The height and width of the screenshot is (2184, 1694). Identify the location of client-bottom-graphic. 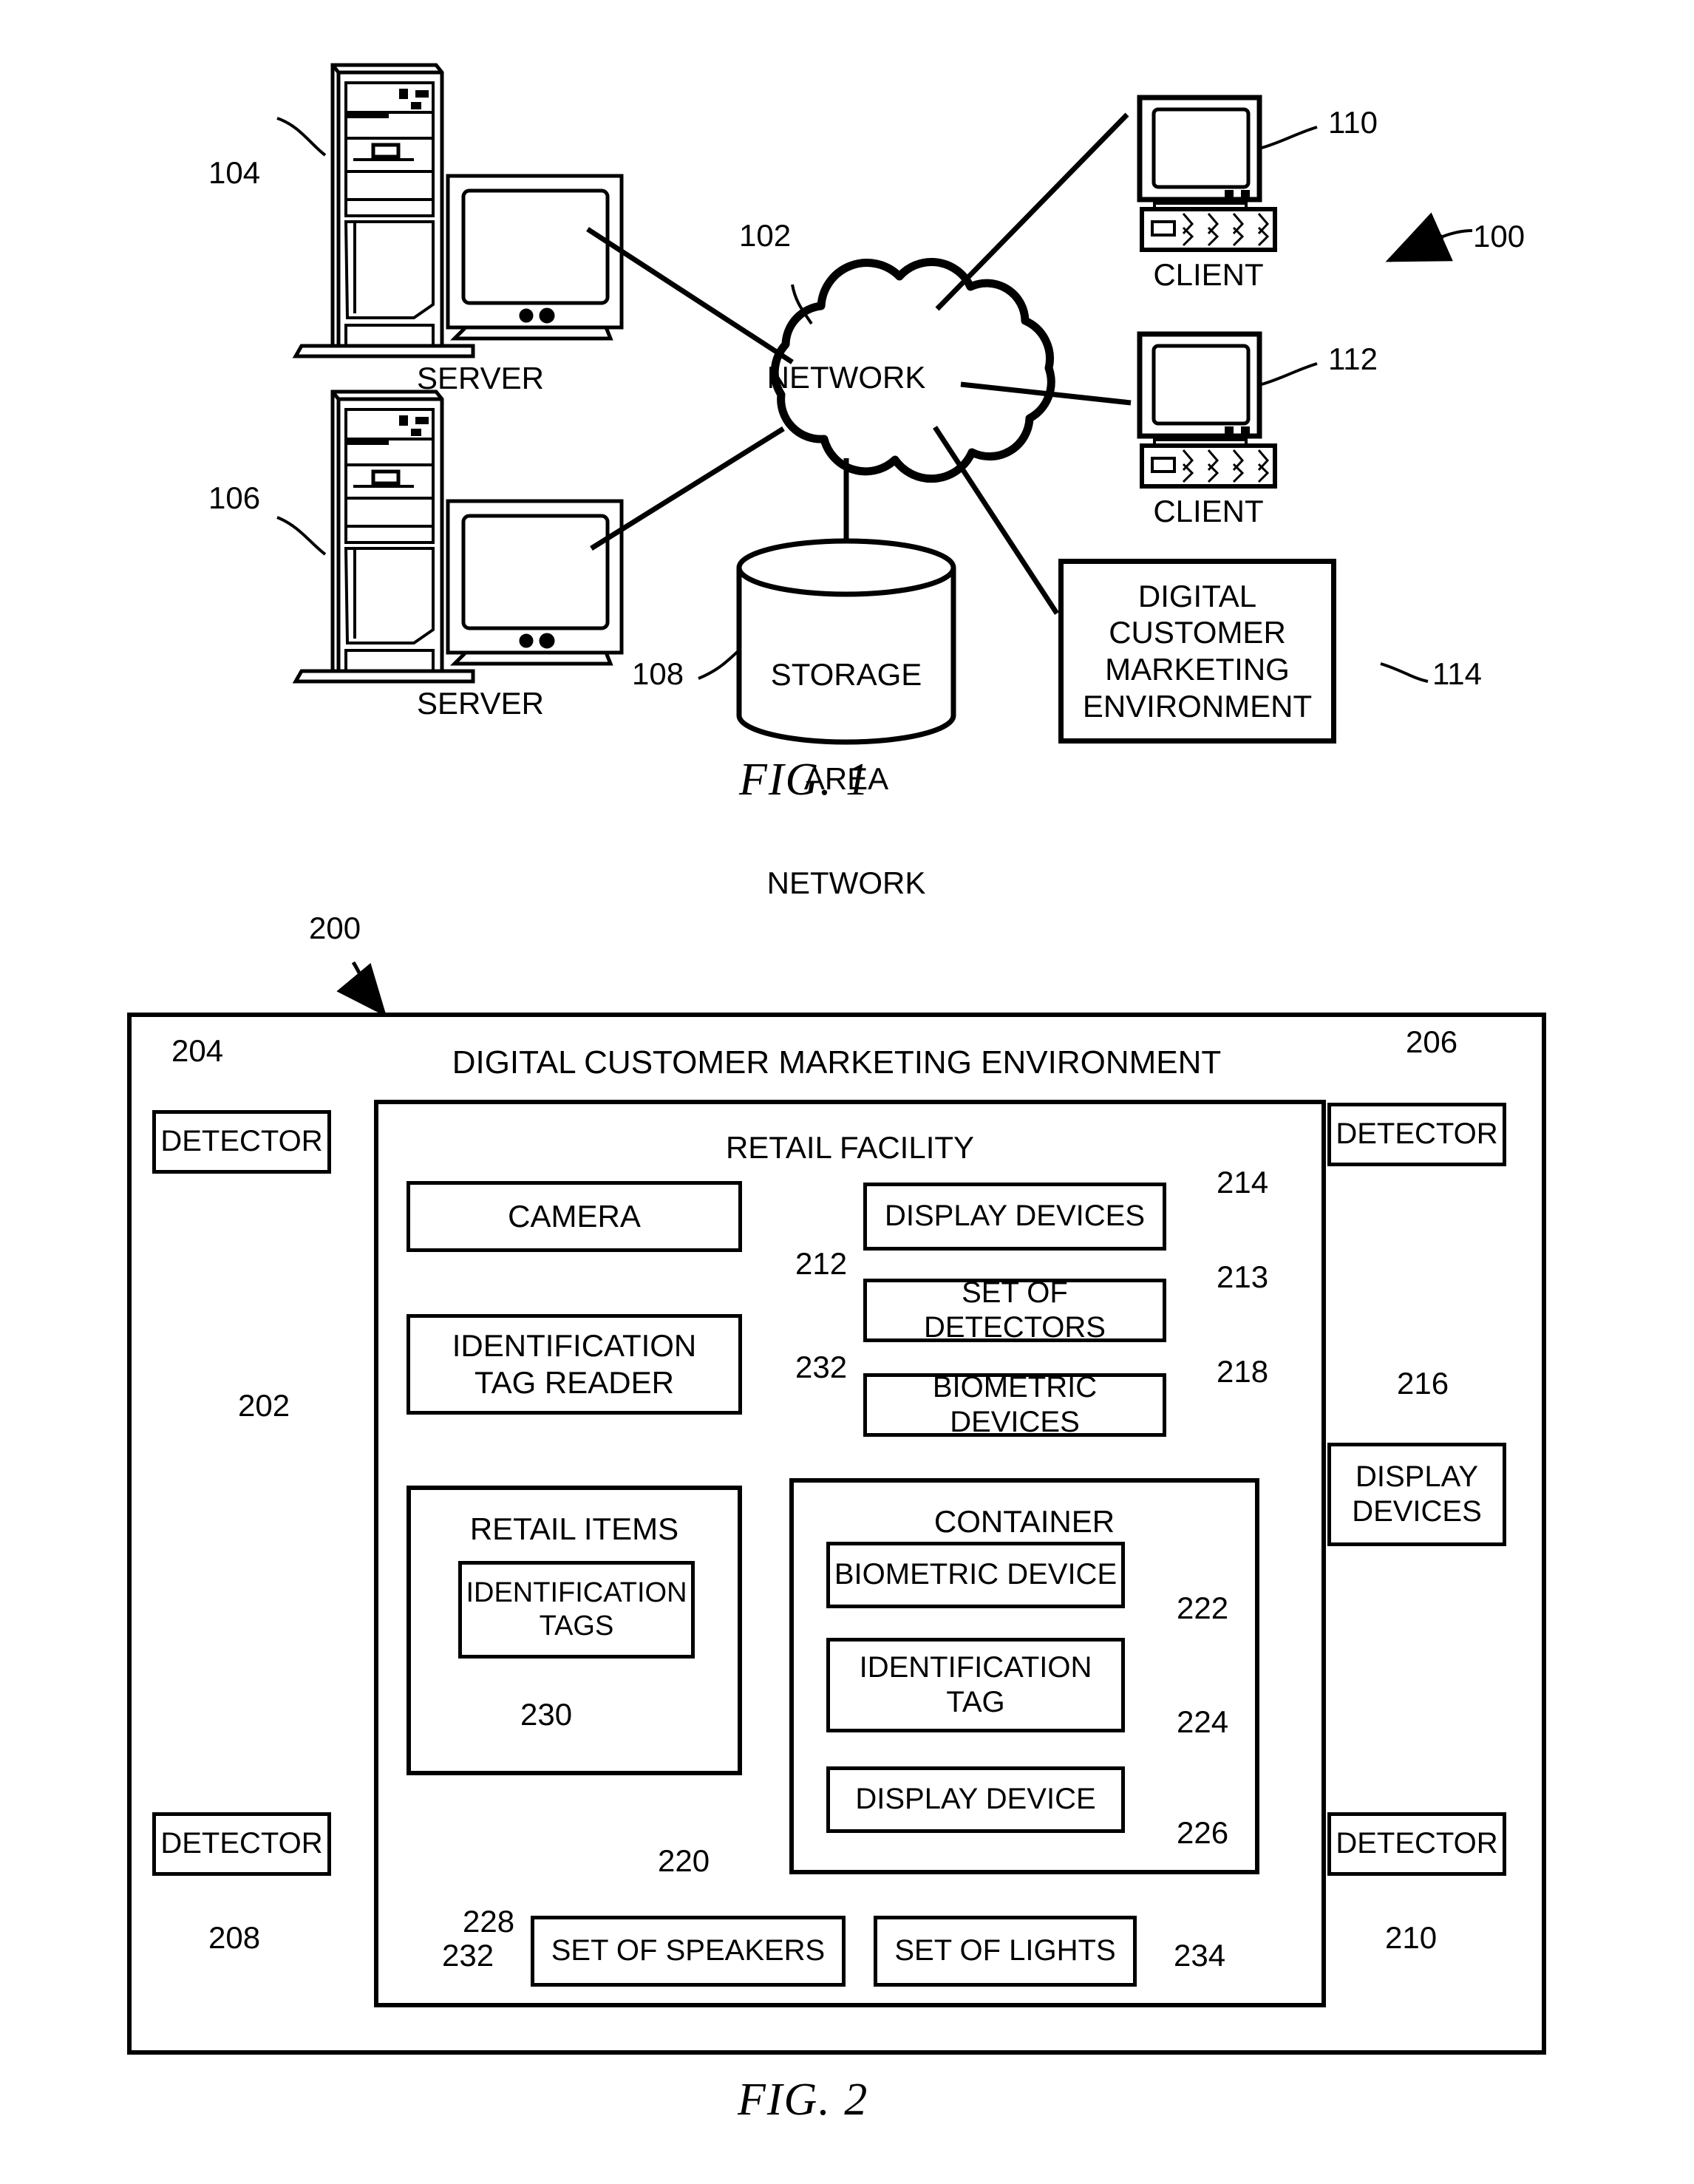
(1207, 410).